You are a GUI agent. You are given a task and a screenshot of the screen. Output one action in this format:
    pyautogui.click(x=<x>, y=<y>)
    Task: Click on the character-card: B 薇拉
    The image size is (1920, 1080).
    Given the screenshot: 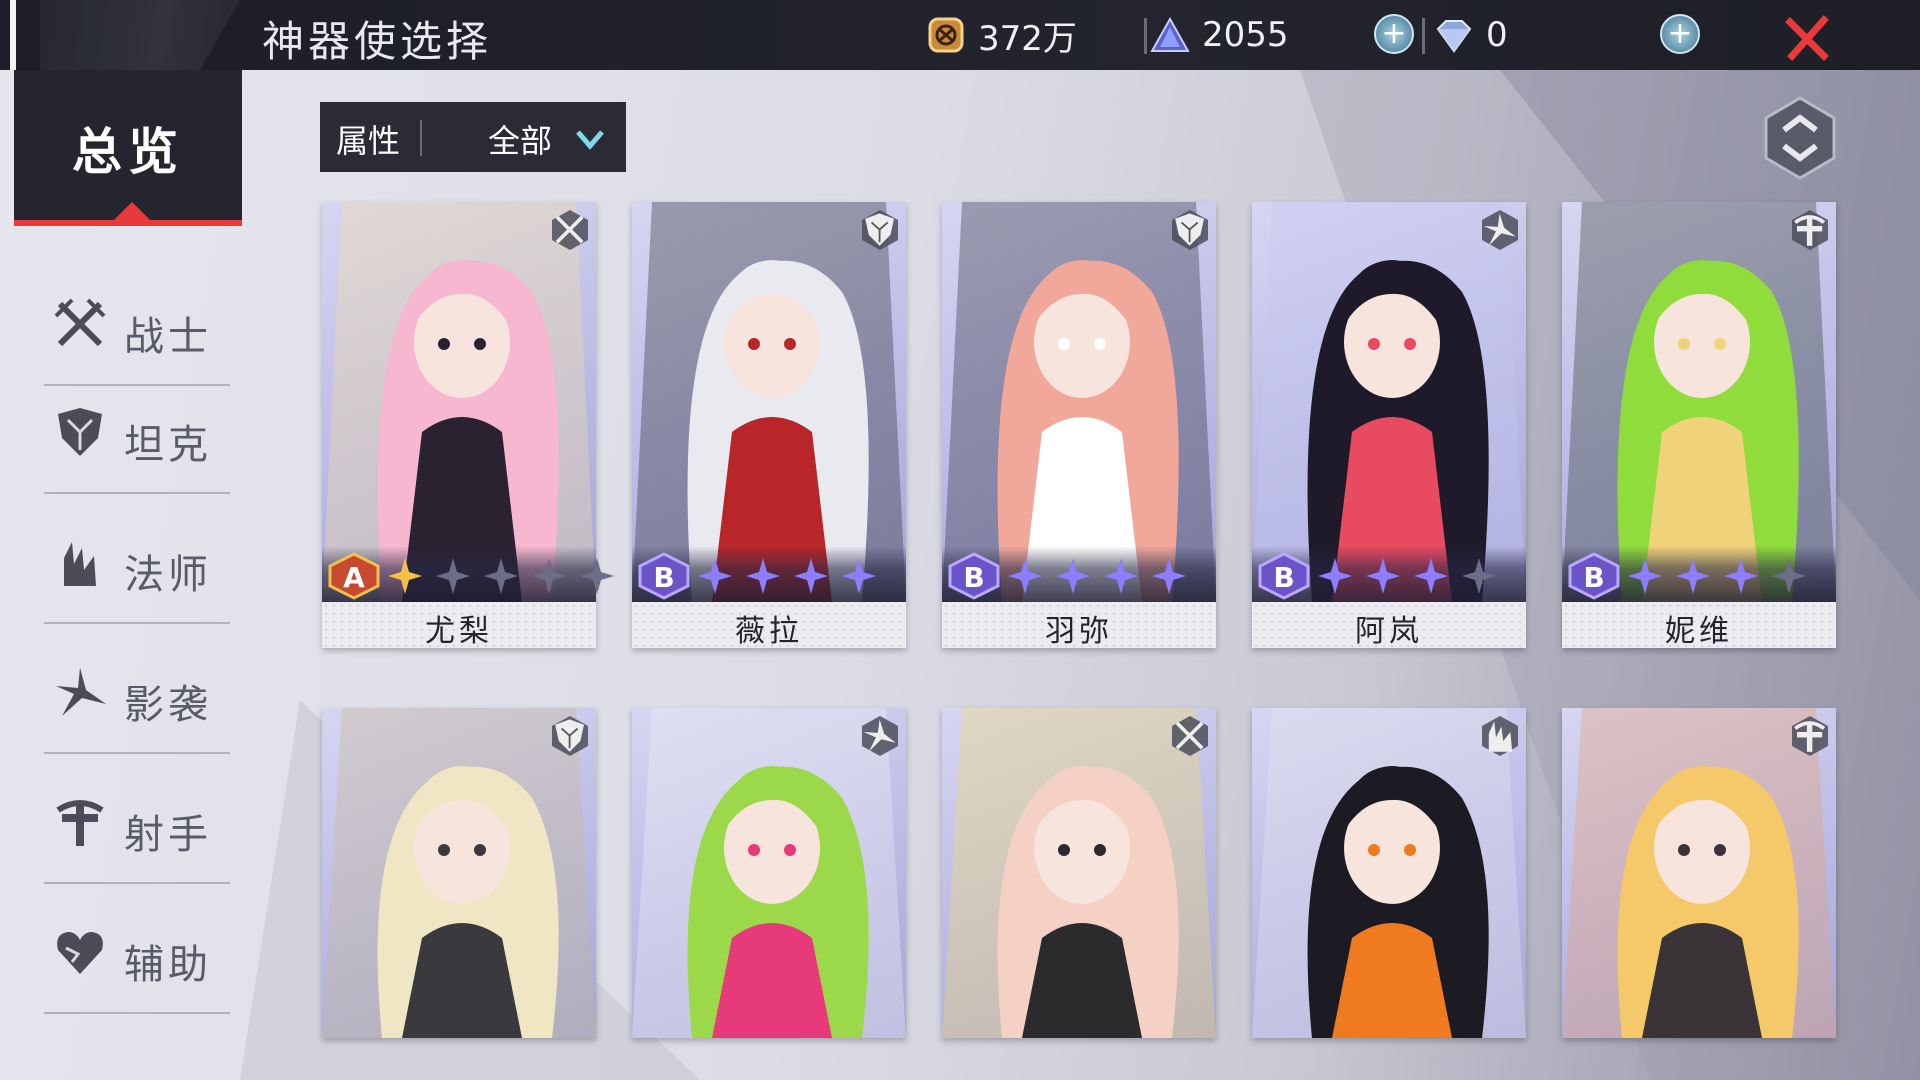 What is the action you would take?
    pyautogui.click(x=769, y=425)
    